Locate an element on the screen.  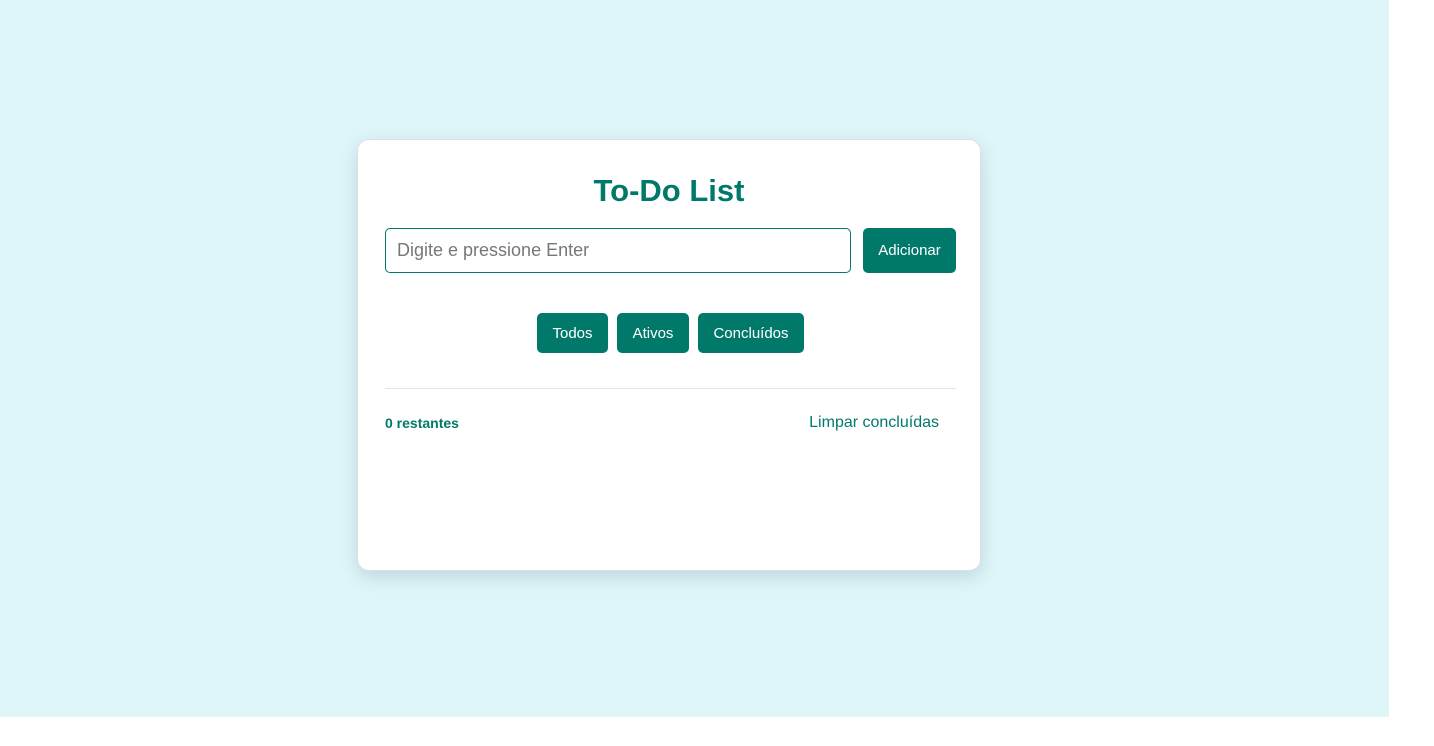
filter-active-button: Ativos is located at coordinates (653, 333).